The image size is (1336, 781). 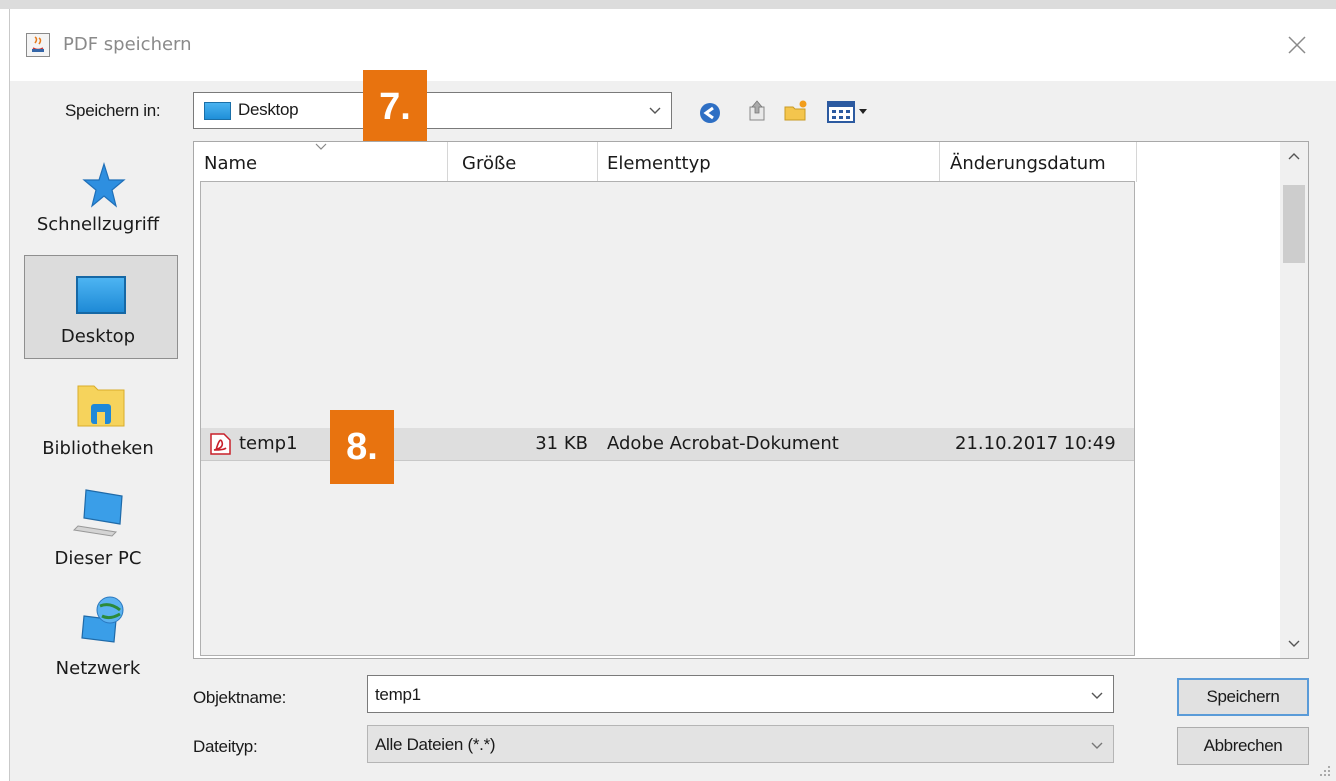 I want to click on file-name: temp1, so click(x=268, y=443).